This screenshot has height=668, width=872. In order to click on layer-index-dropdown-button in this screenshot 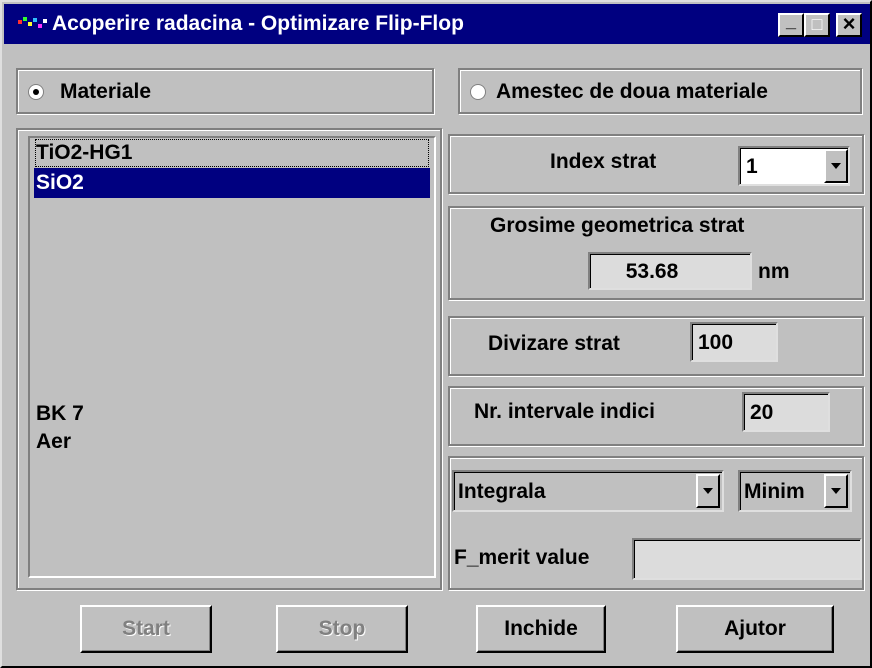, I will do `click(836, 166)`.